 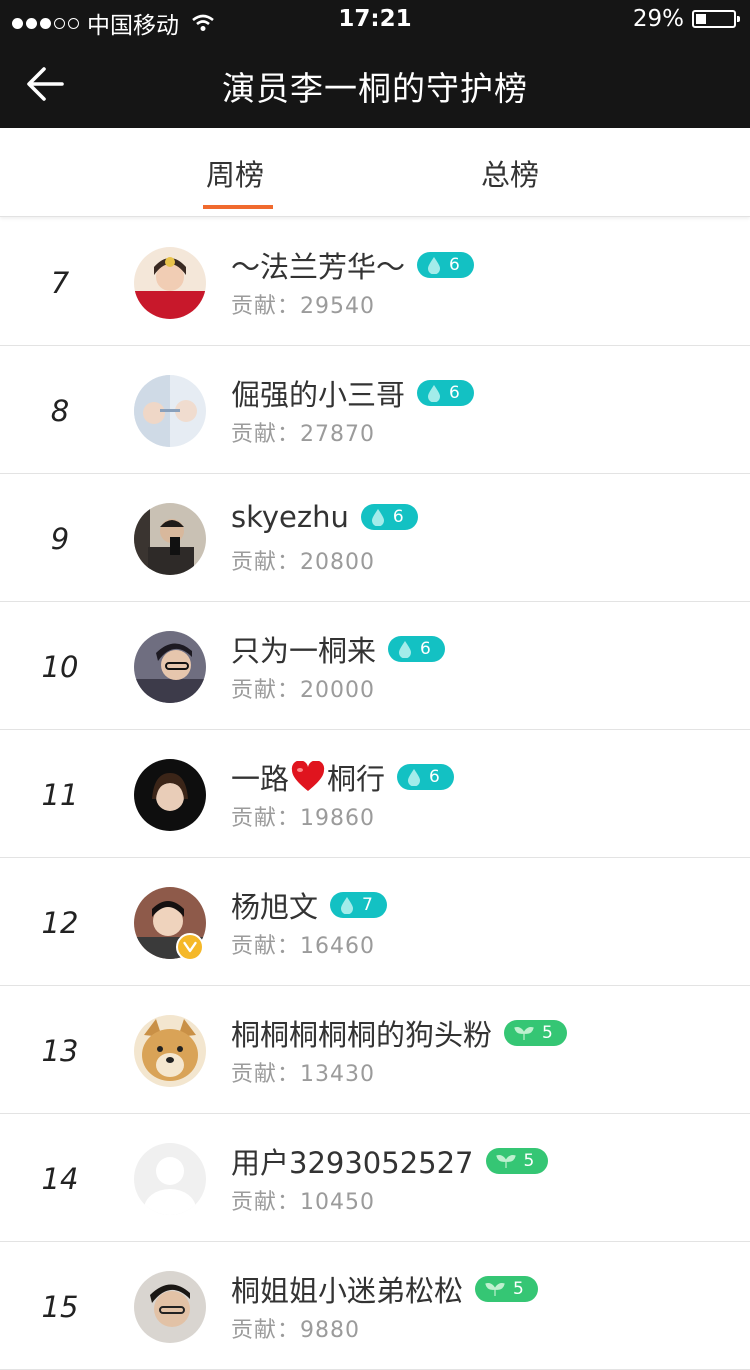 I want to click on list-item: 7 ～法兰芳华～ 6 贡献：29540, so click(x=375, y=282).